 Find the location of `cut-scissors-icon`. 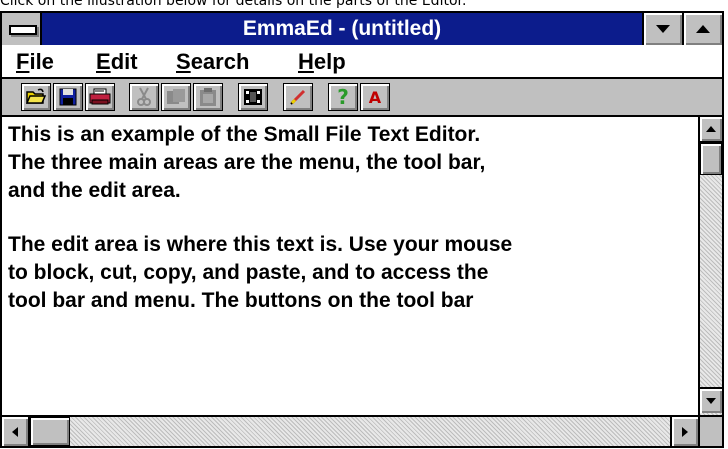

cut-scissors-icon is located at coordinates (144, 96).